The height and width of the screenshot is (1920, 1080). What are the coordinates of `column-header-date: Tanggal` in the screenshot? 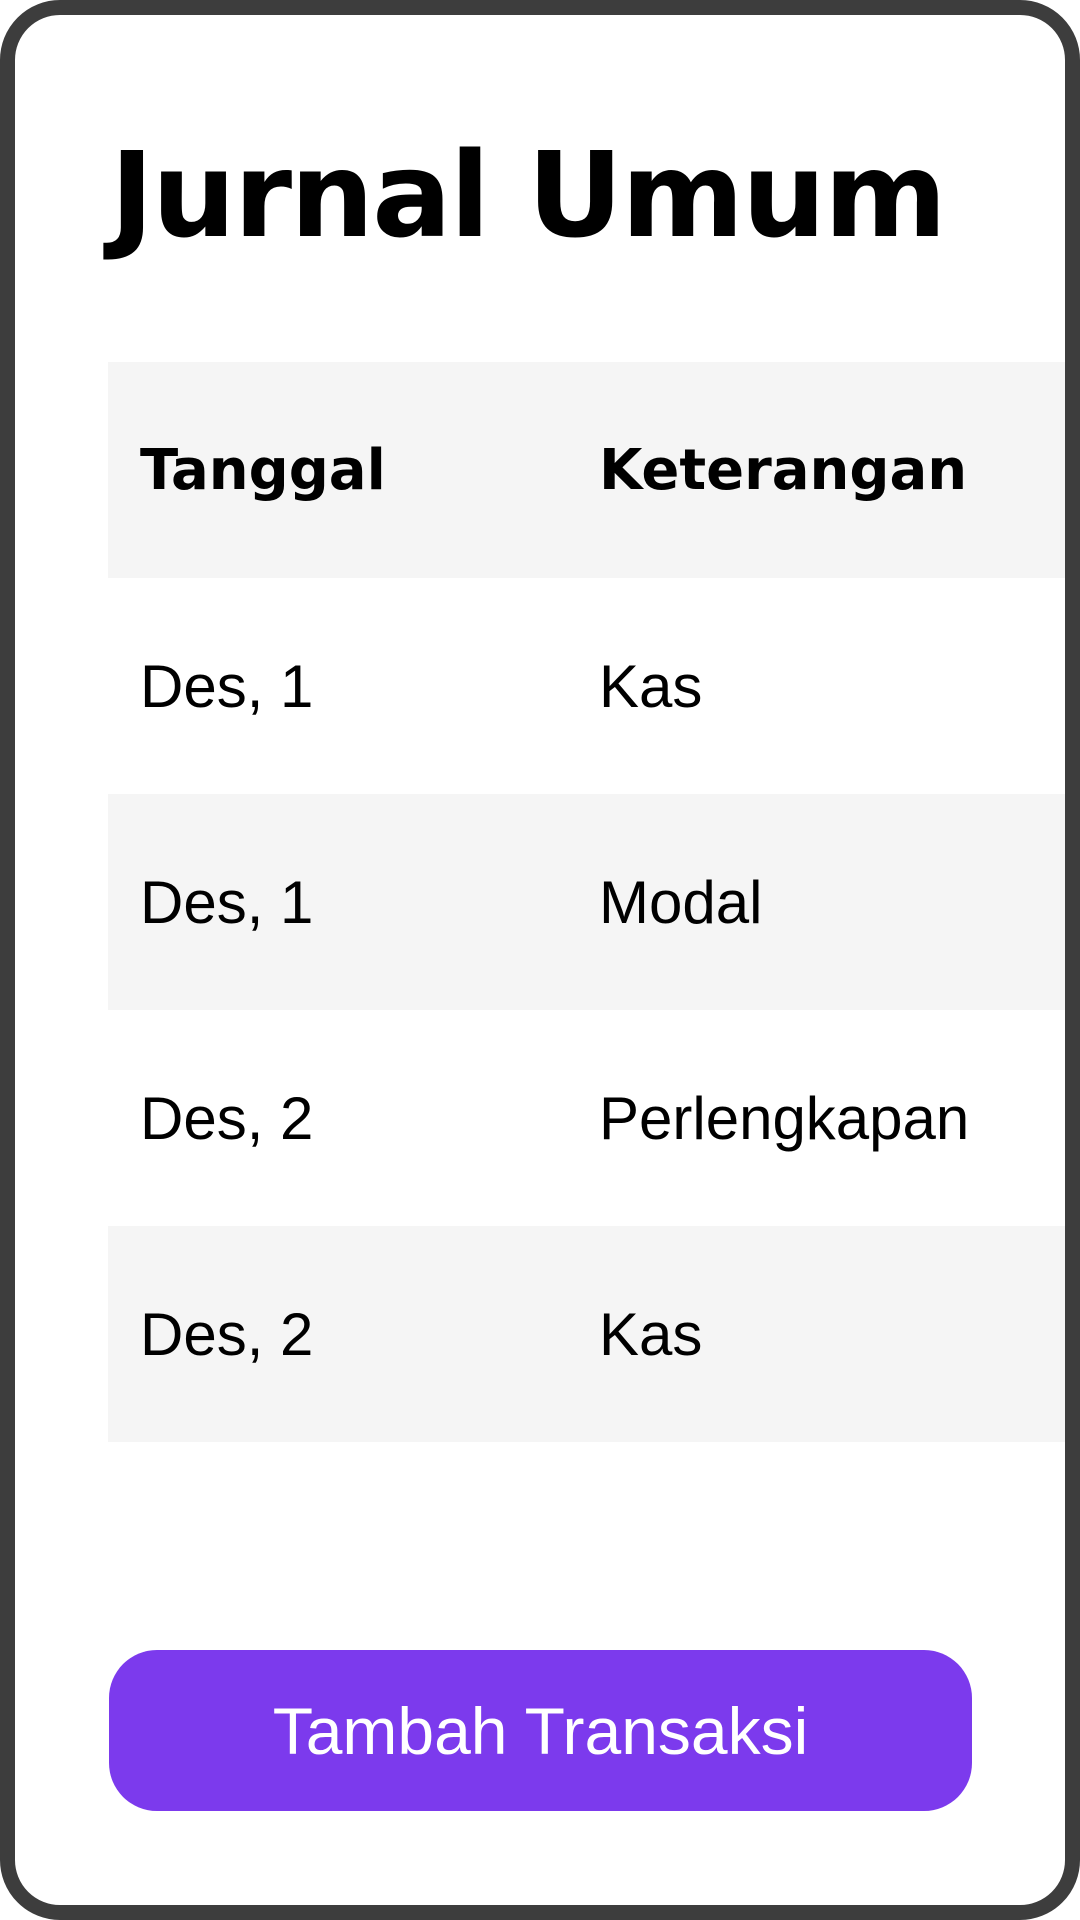 It's located at (263, 470).